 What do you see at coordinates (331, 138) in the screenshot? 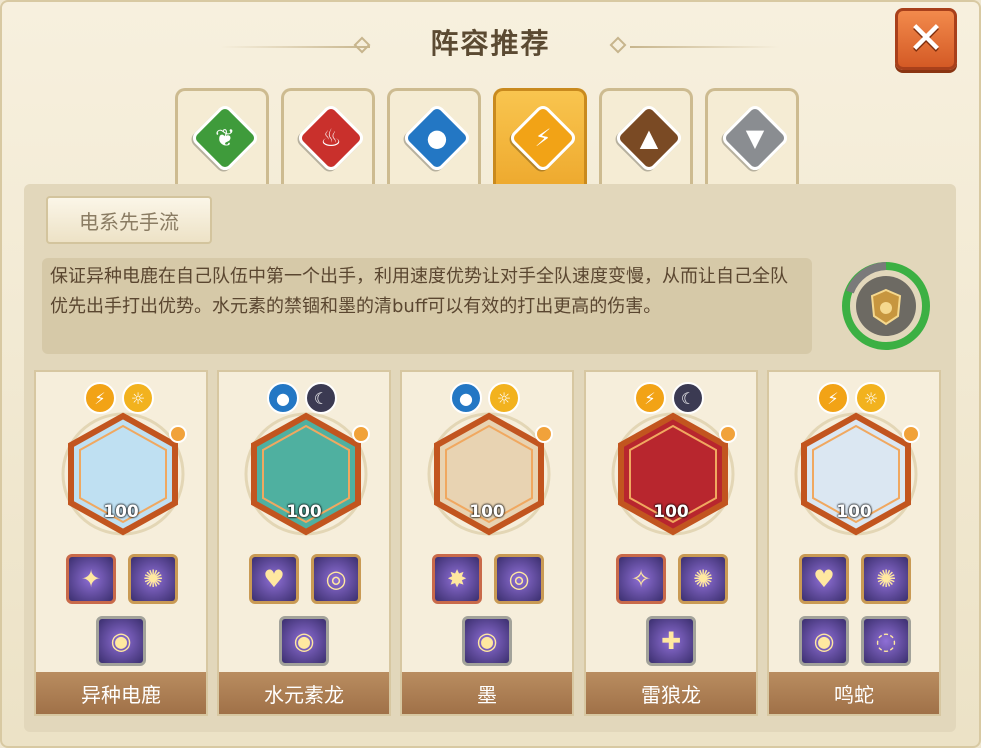
I see `flame-icon: ♨` at bounding box center [331, 138].